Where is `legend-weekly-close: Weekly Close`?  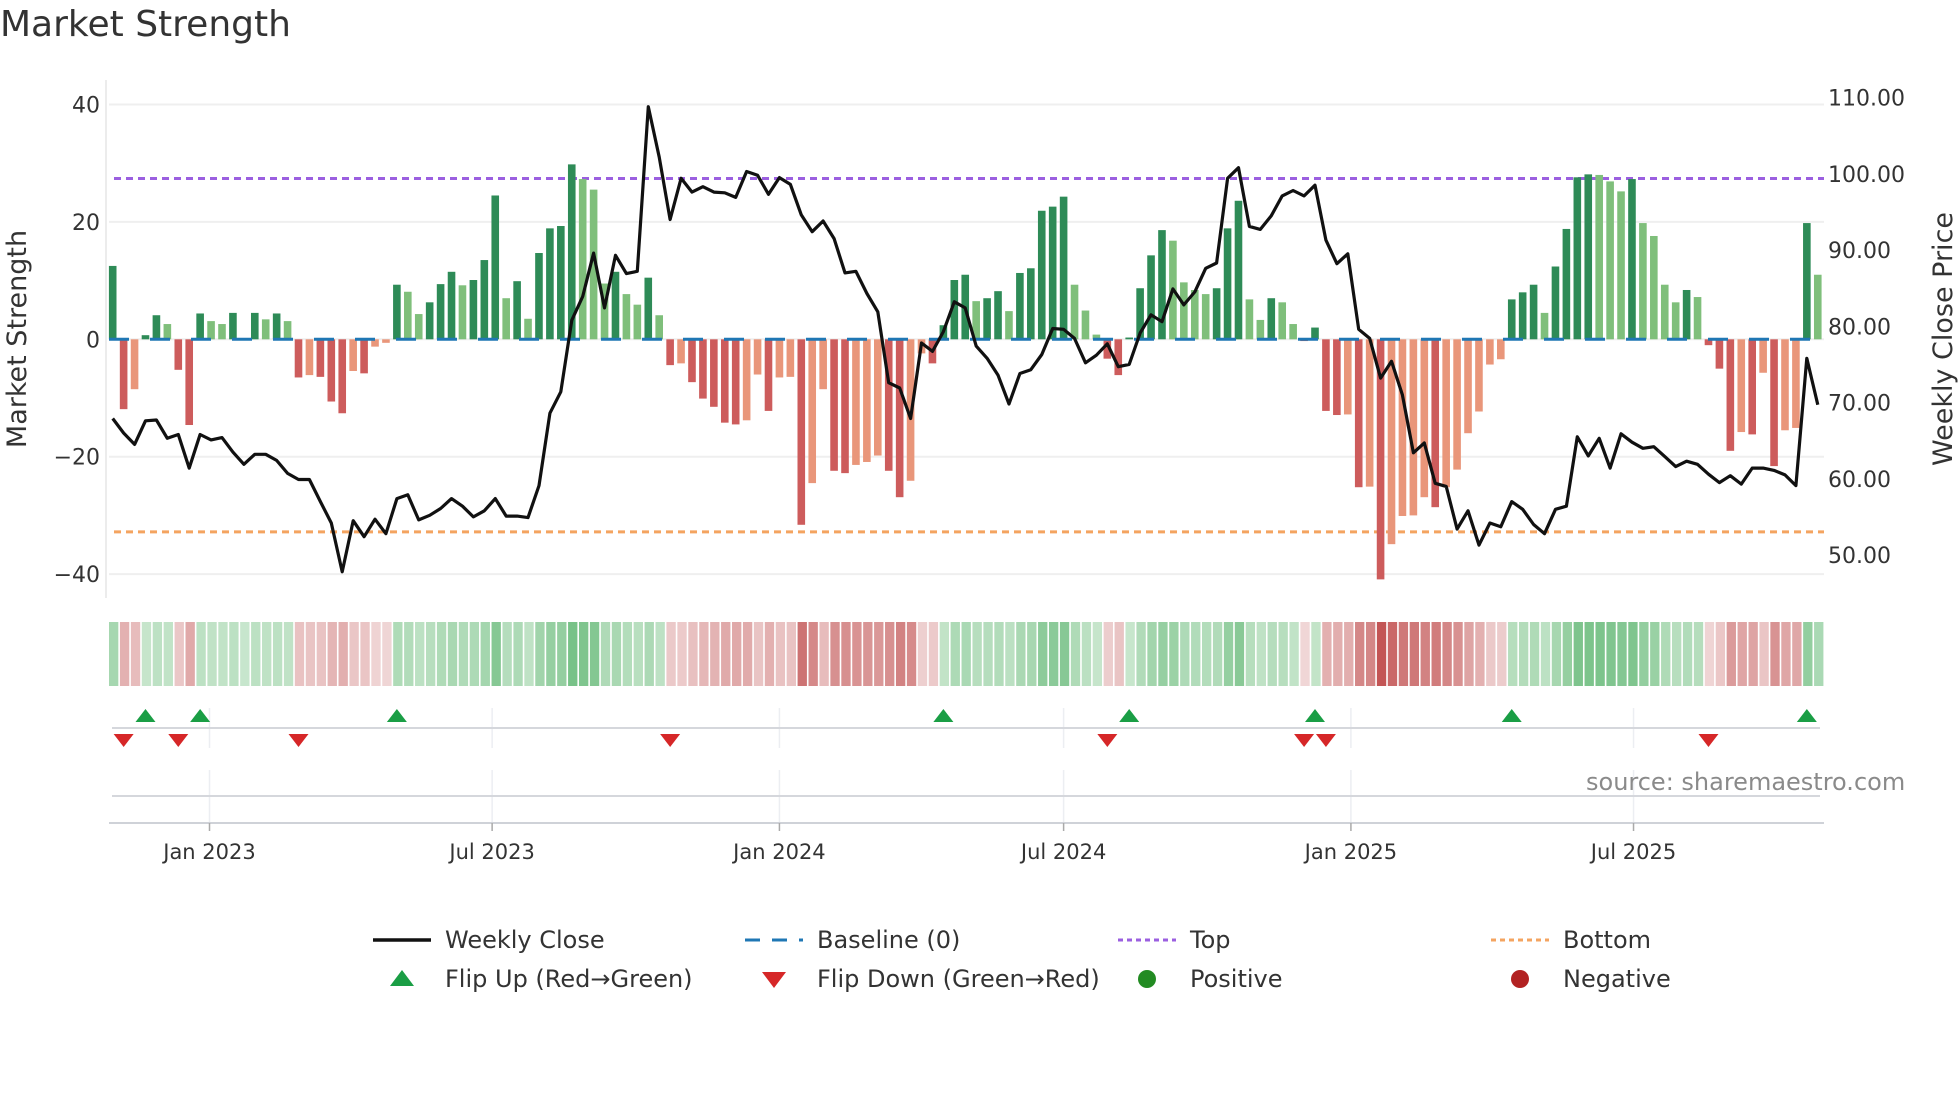 legend-weekly-close: Weekly Close is located at coordinates (489, 940).